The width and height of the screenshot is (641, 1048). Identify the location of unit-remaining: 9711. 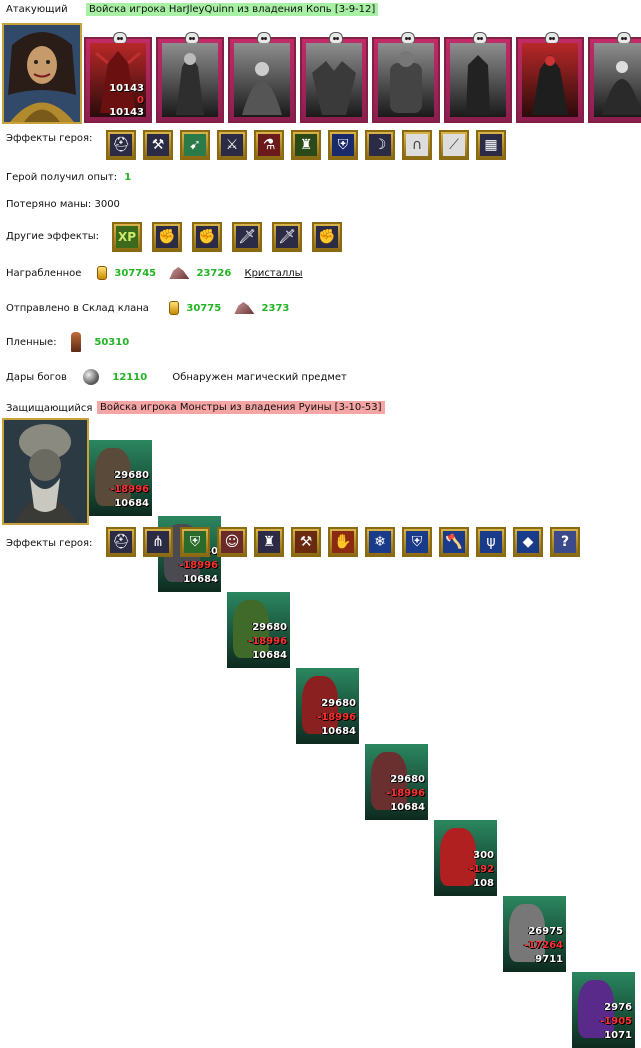
(549, 959).